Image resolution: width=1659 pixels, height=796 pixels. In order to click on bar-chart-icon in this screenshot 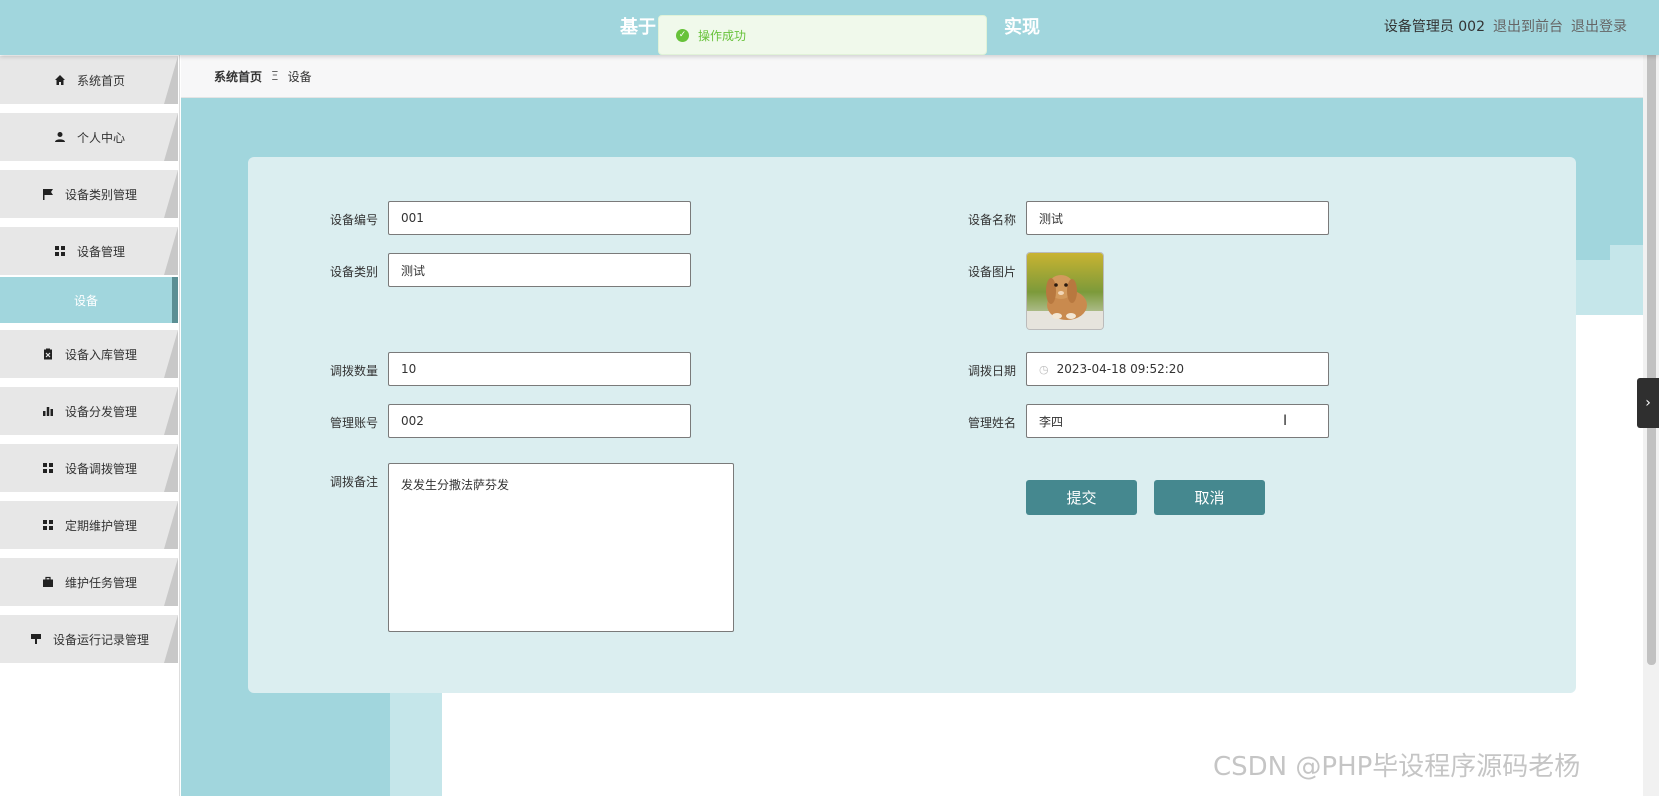, I will do `click(48, 411)`.